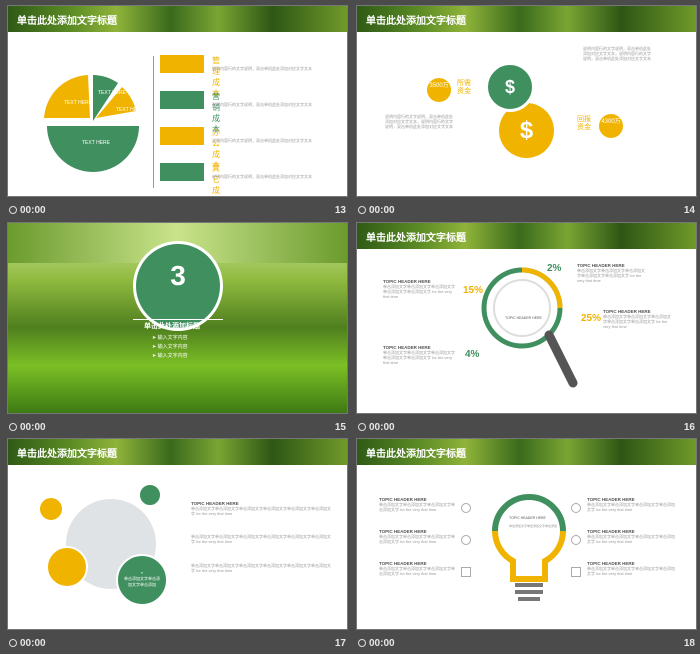 Image resolution: width=700 pixels, height=654 pixels. Describe the element at coordinates (528, 518) in the screenshot. I see `bulb-heading: TOPIC HEADER HERE` at that location.